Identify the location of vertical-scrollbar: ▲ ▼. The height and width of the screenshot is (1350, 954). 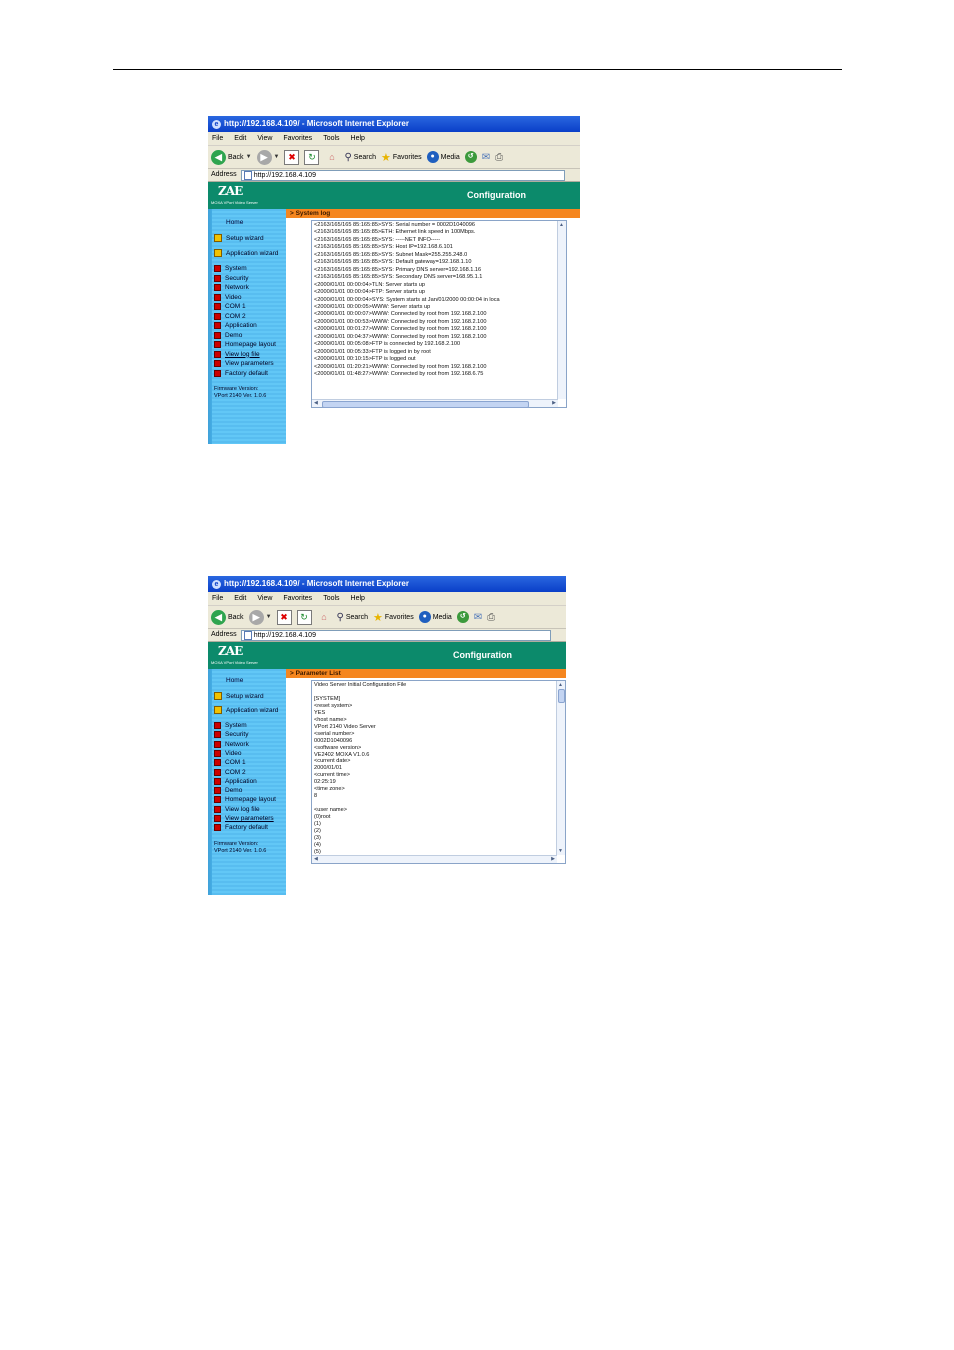
(560, 768).